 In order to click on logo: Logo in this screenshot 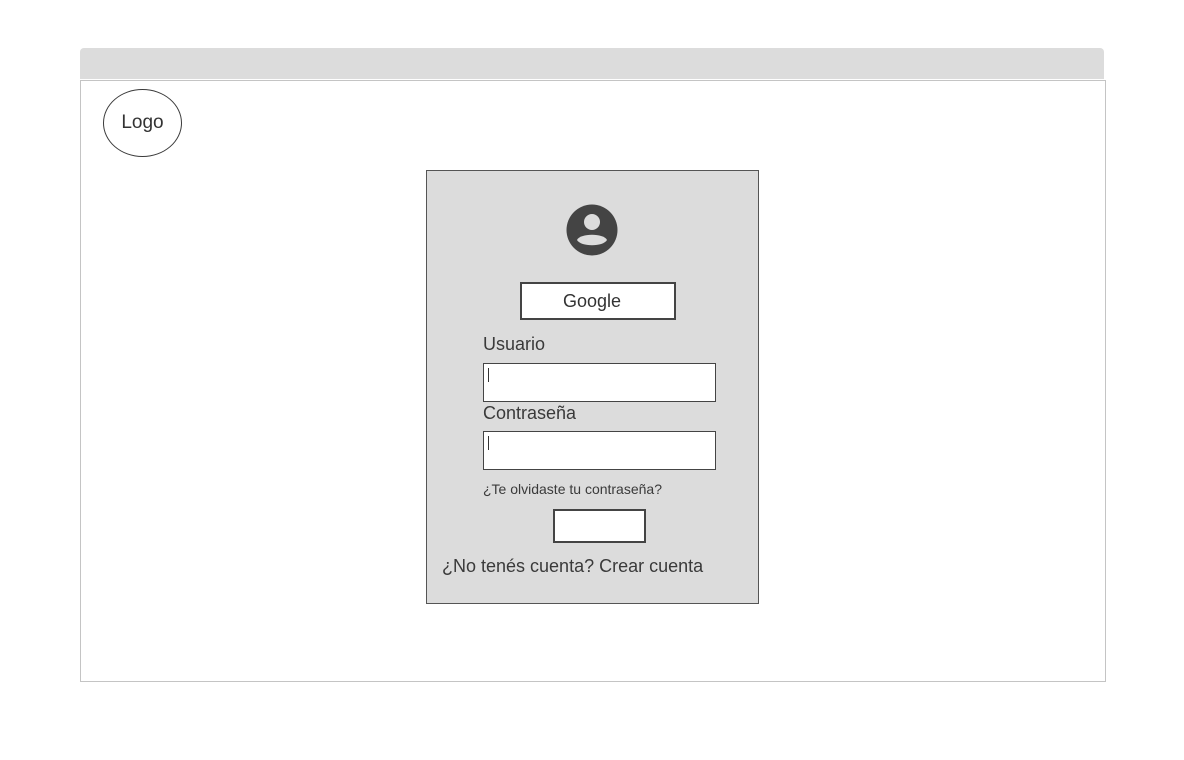, I will do `click(142, 123)`.